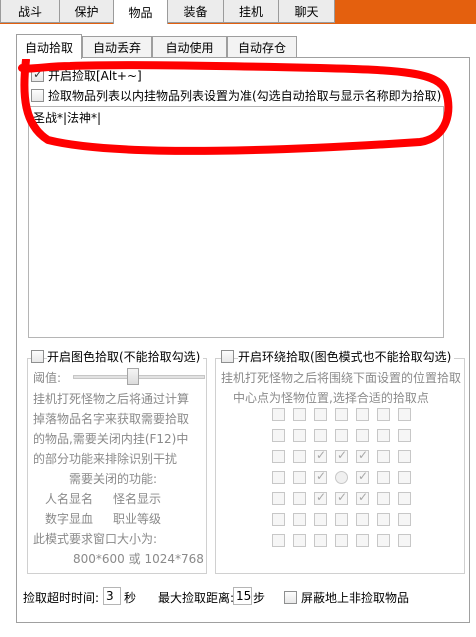 Image resolution: width=476 pixels, height=637 pixels. What do you see at coordinates (341, 477) in the screenshot?
I see `grid-center-point` at bounding box center [341, 477].